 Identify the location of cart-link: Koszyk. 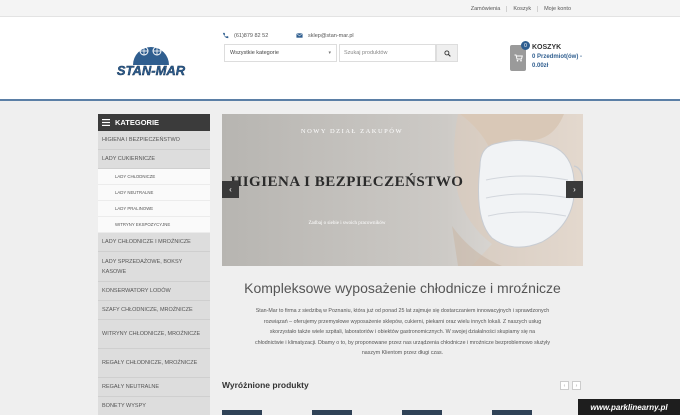
(521, 8).